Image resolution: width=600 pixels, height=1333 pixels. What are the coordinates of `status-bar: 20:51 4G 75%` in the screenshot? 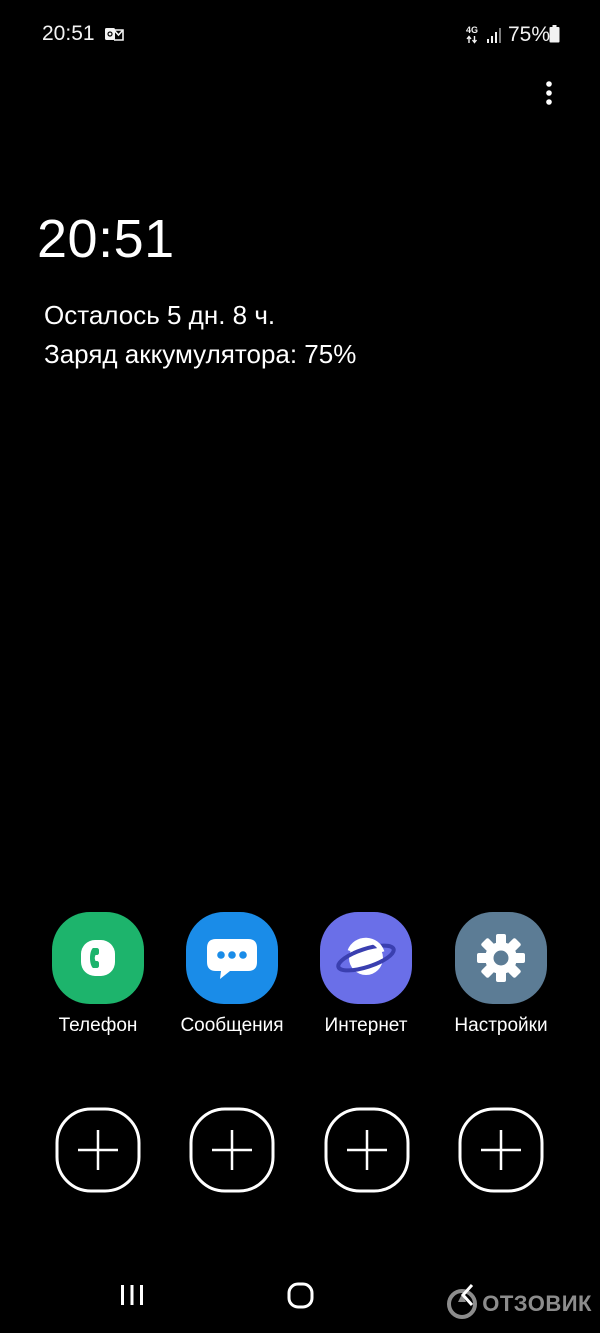 It's located at (300, 35).